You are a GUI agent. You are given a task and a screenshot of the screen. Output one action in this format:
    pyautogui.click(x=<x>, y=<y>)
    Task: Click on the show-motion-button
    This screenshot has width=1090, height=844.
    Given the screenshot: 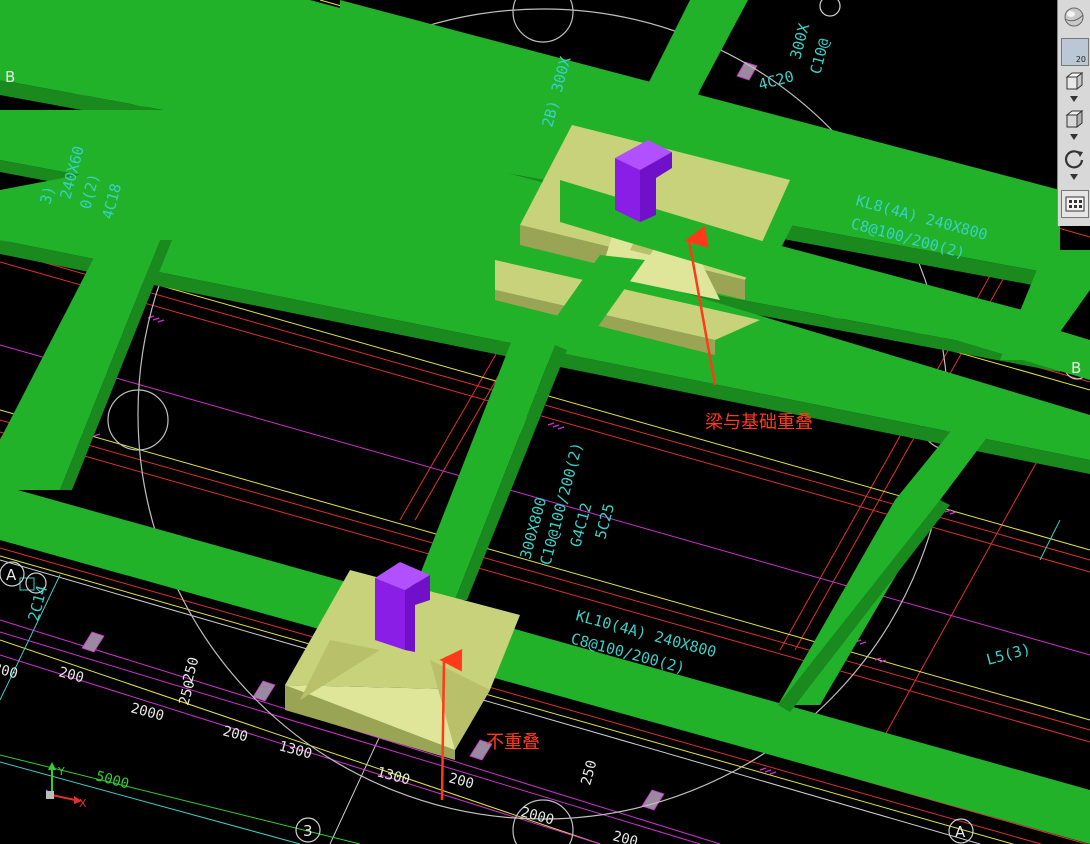 What is the action you would take?
    pyautogui.click(x=1075, y=204)
    